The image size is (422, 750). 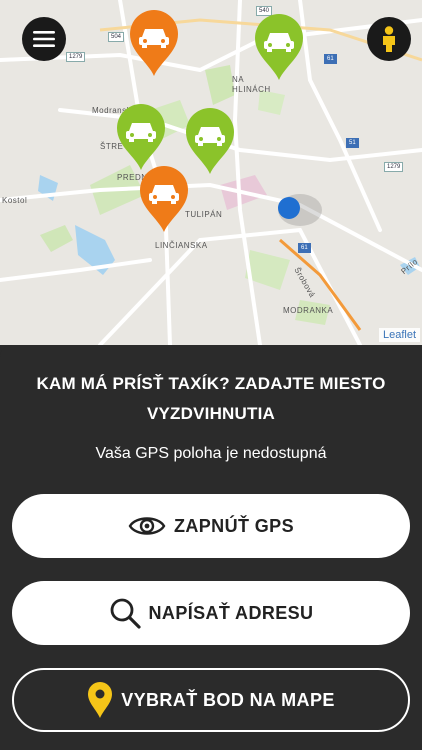 I want to click on search-icon, so click(x=125, y=613).